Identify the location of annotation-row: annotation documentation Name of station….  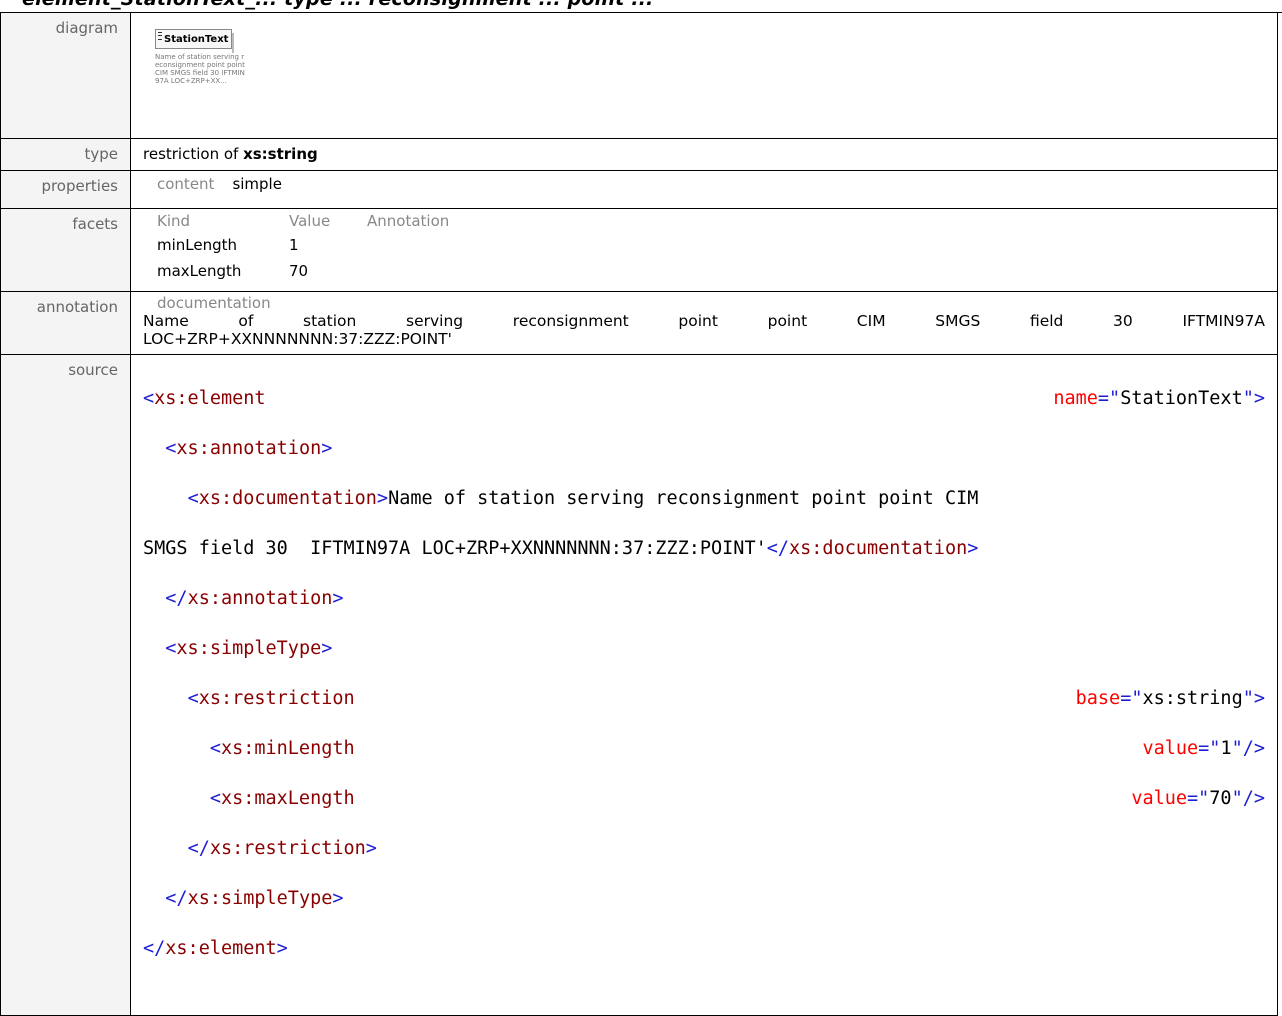
(639, 323).